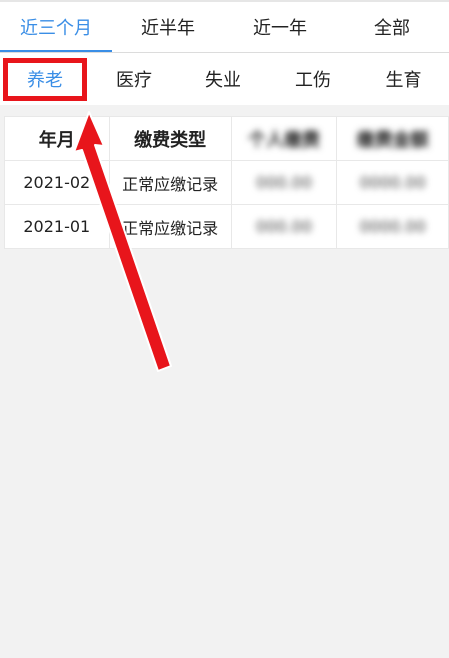  Describe the element at coordinates (280, 27) in the screenshot. I see `tab-last-year: 近一年` at that location.